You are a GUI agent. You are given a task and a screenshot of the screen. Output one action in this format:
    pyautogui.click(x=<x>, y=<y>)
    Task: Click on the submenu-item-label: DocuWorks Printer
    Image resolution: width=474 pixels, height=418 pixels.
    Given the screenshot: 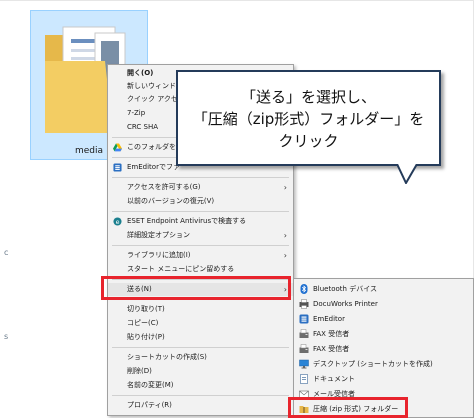 What is the action you would take?
    pyautogui.click(x=345, y=304)
    